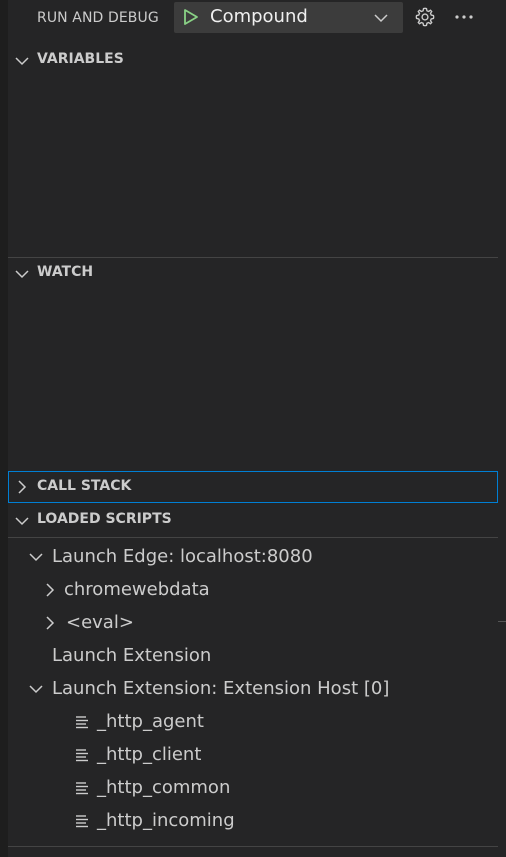 This screenshot has width=506, height=857. I want to click on tree-item-http-incoming: _http_incoming, so click(253, 820).